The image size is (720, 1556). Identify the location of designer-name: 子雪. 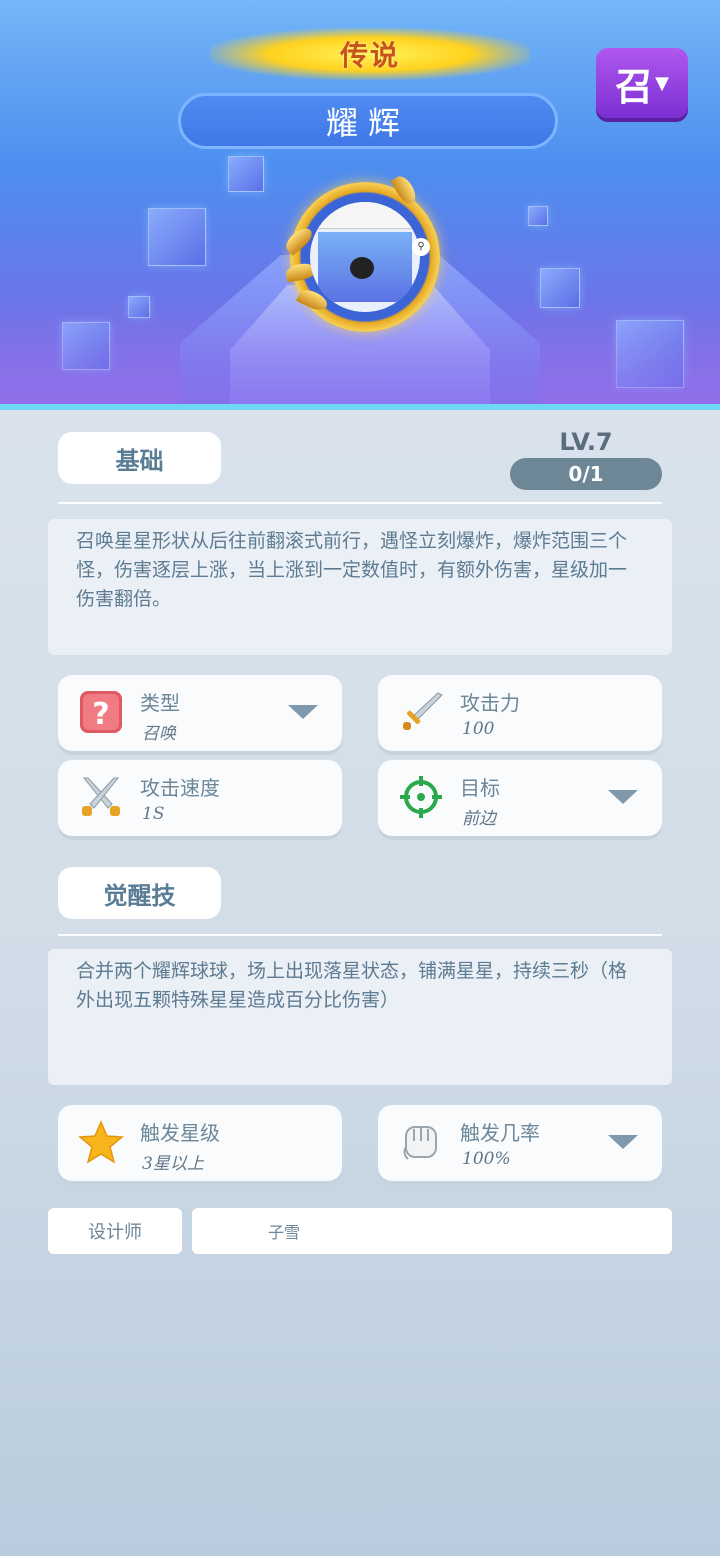
(432, 1231).